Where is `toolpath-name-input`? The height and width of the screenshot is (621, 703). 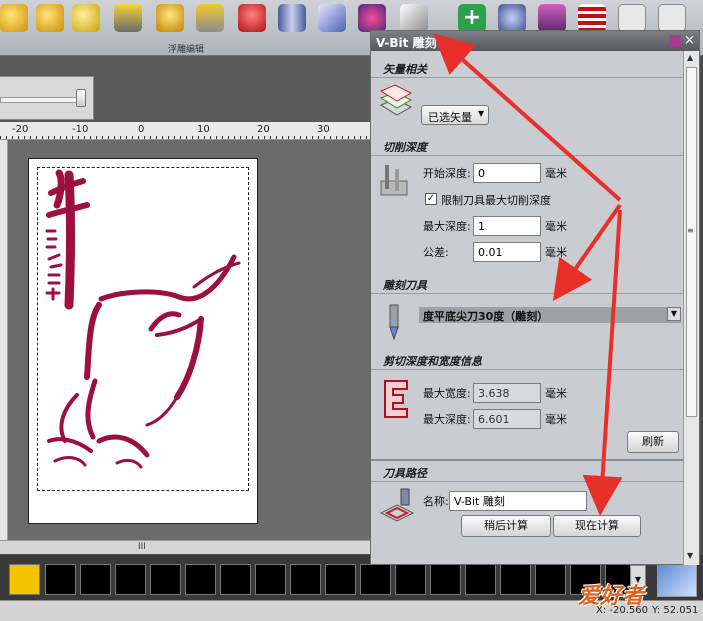 toolpath-name-input is located at coordinates (518, 501).